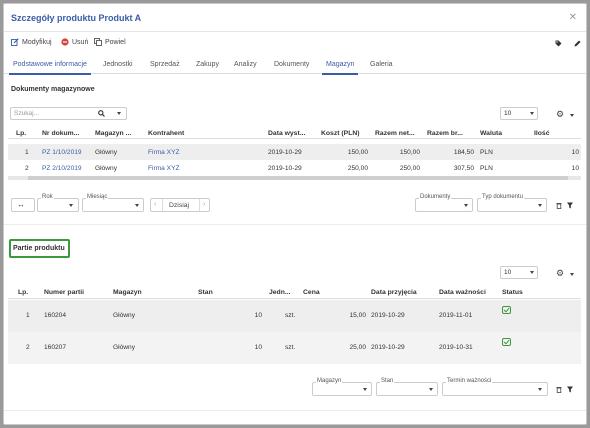 Image resolution: width=590 pixels, height=428 pixels. What do you see at coordinates (205, 292) in the screenshot?
I see `col-stock: Stan` at bounding box center [205, 292].